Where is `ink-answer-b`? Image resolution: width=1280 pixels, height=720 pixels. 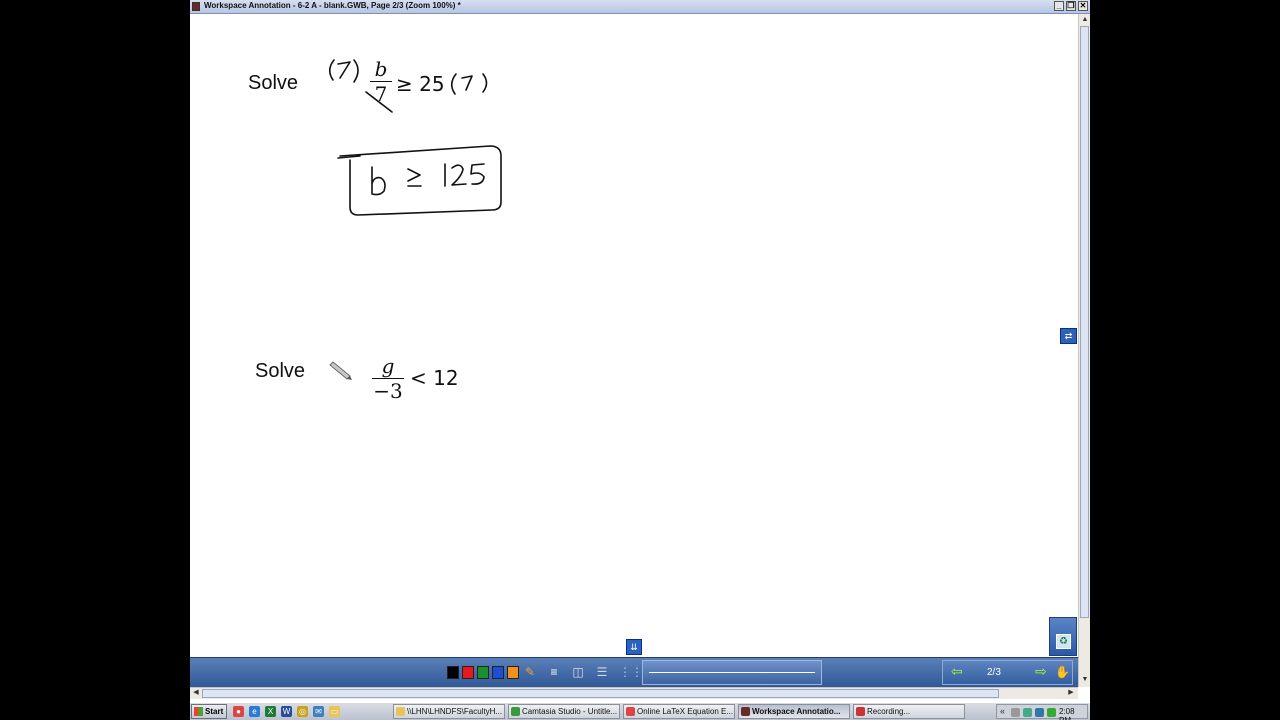 ink-answer-b is located at coordinates (378, 181).